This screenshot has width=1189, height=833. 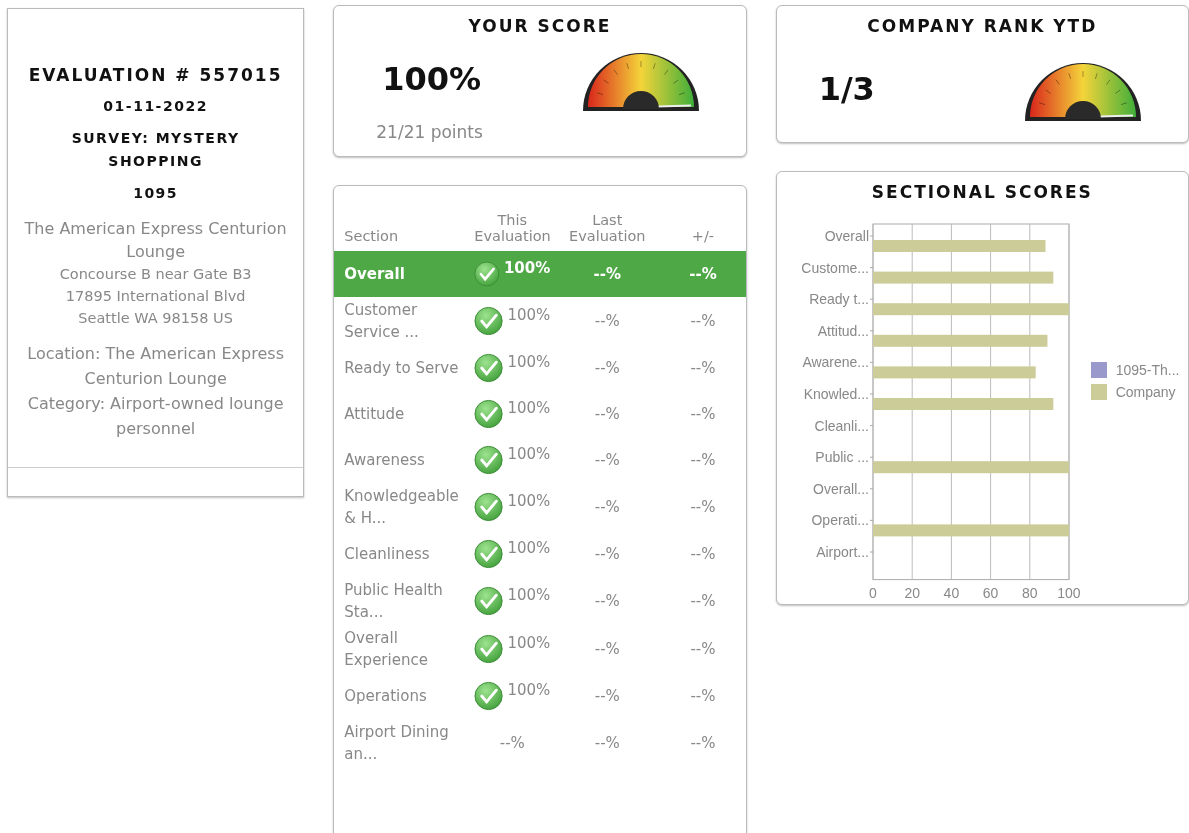 I want to click on points-text: 21/21 points, so click(x=429, y=133).